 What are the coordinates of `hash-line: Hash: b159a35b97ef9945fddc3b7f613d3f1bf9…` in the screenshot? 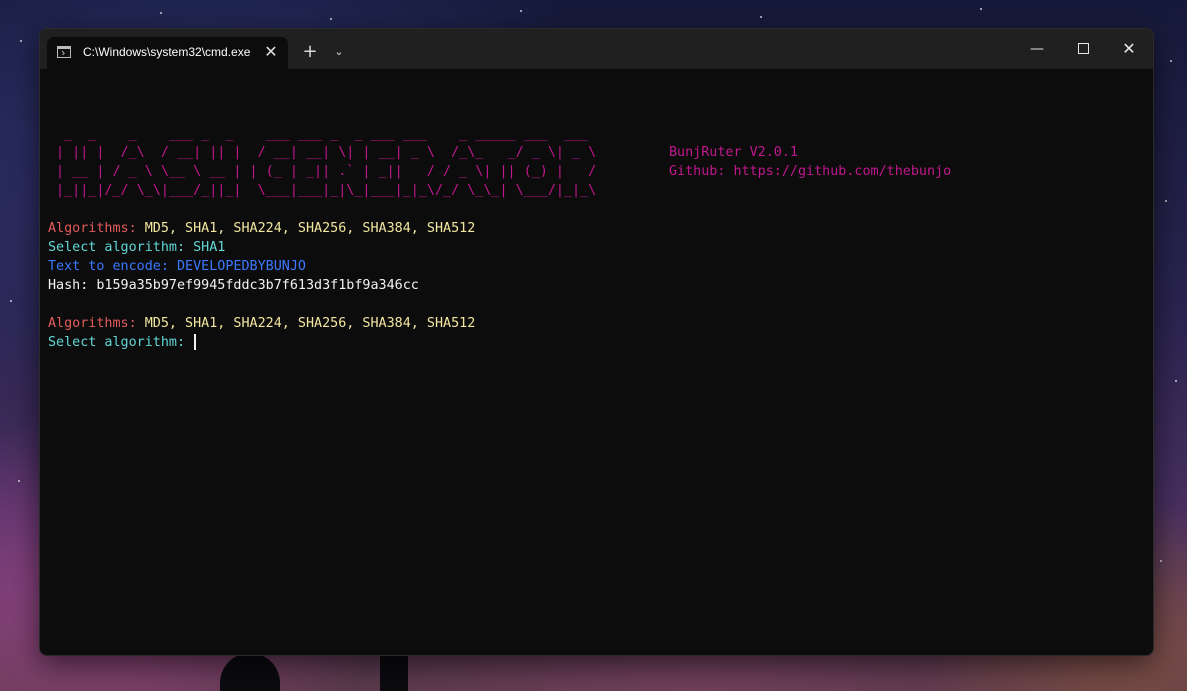 It's located at (233, 285).